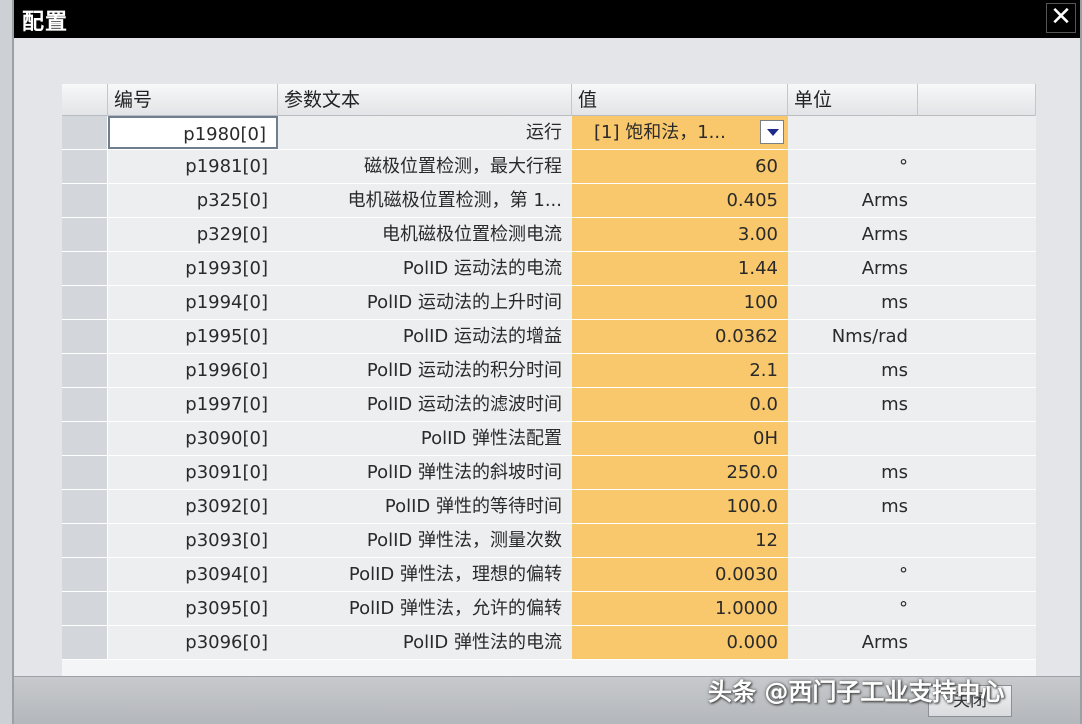 The width and height of the screenshot is (1082, 724). What do you see at coordinates (680, 234) in the screenshot?
I see `param-value-input: 3.00` at bounding box center [680, 234].